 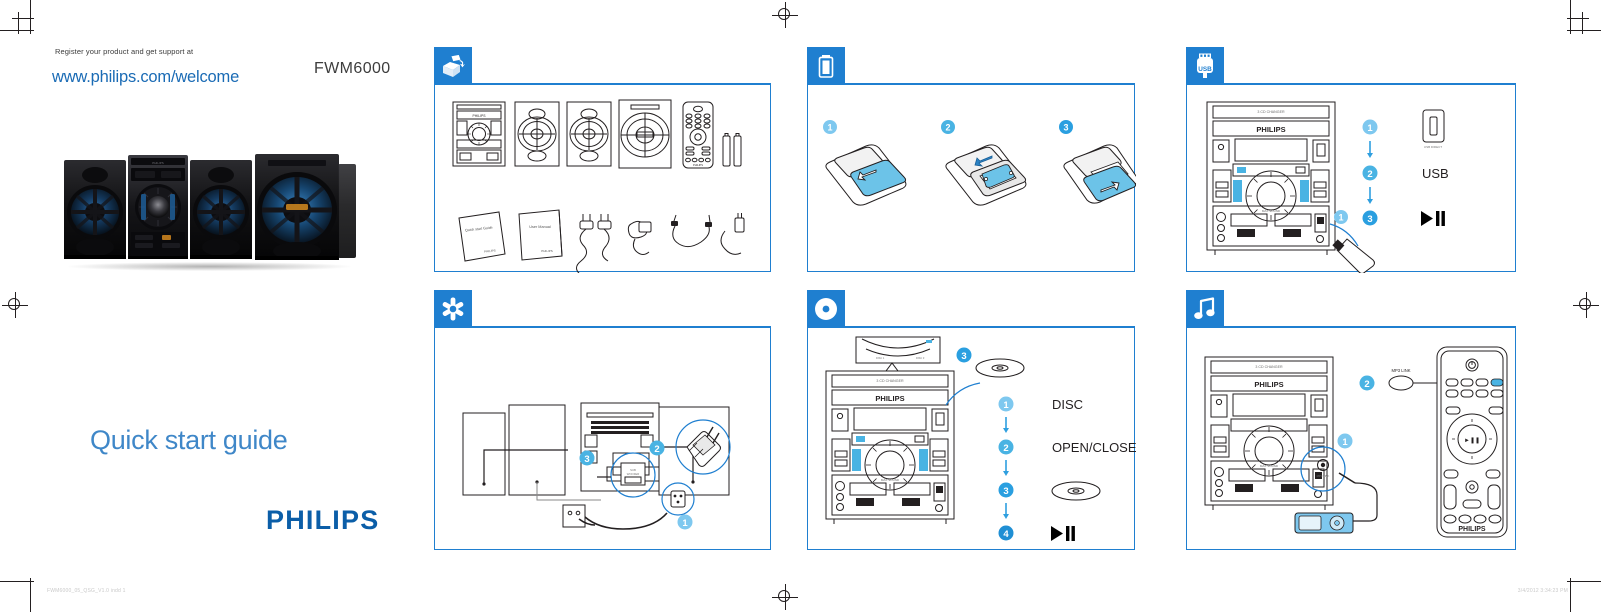 What do you see at coordinates (1586, 305) in the screenshot?
I see `registration-mark-right` at bounding box center [1586, 305].